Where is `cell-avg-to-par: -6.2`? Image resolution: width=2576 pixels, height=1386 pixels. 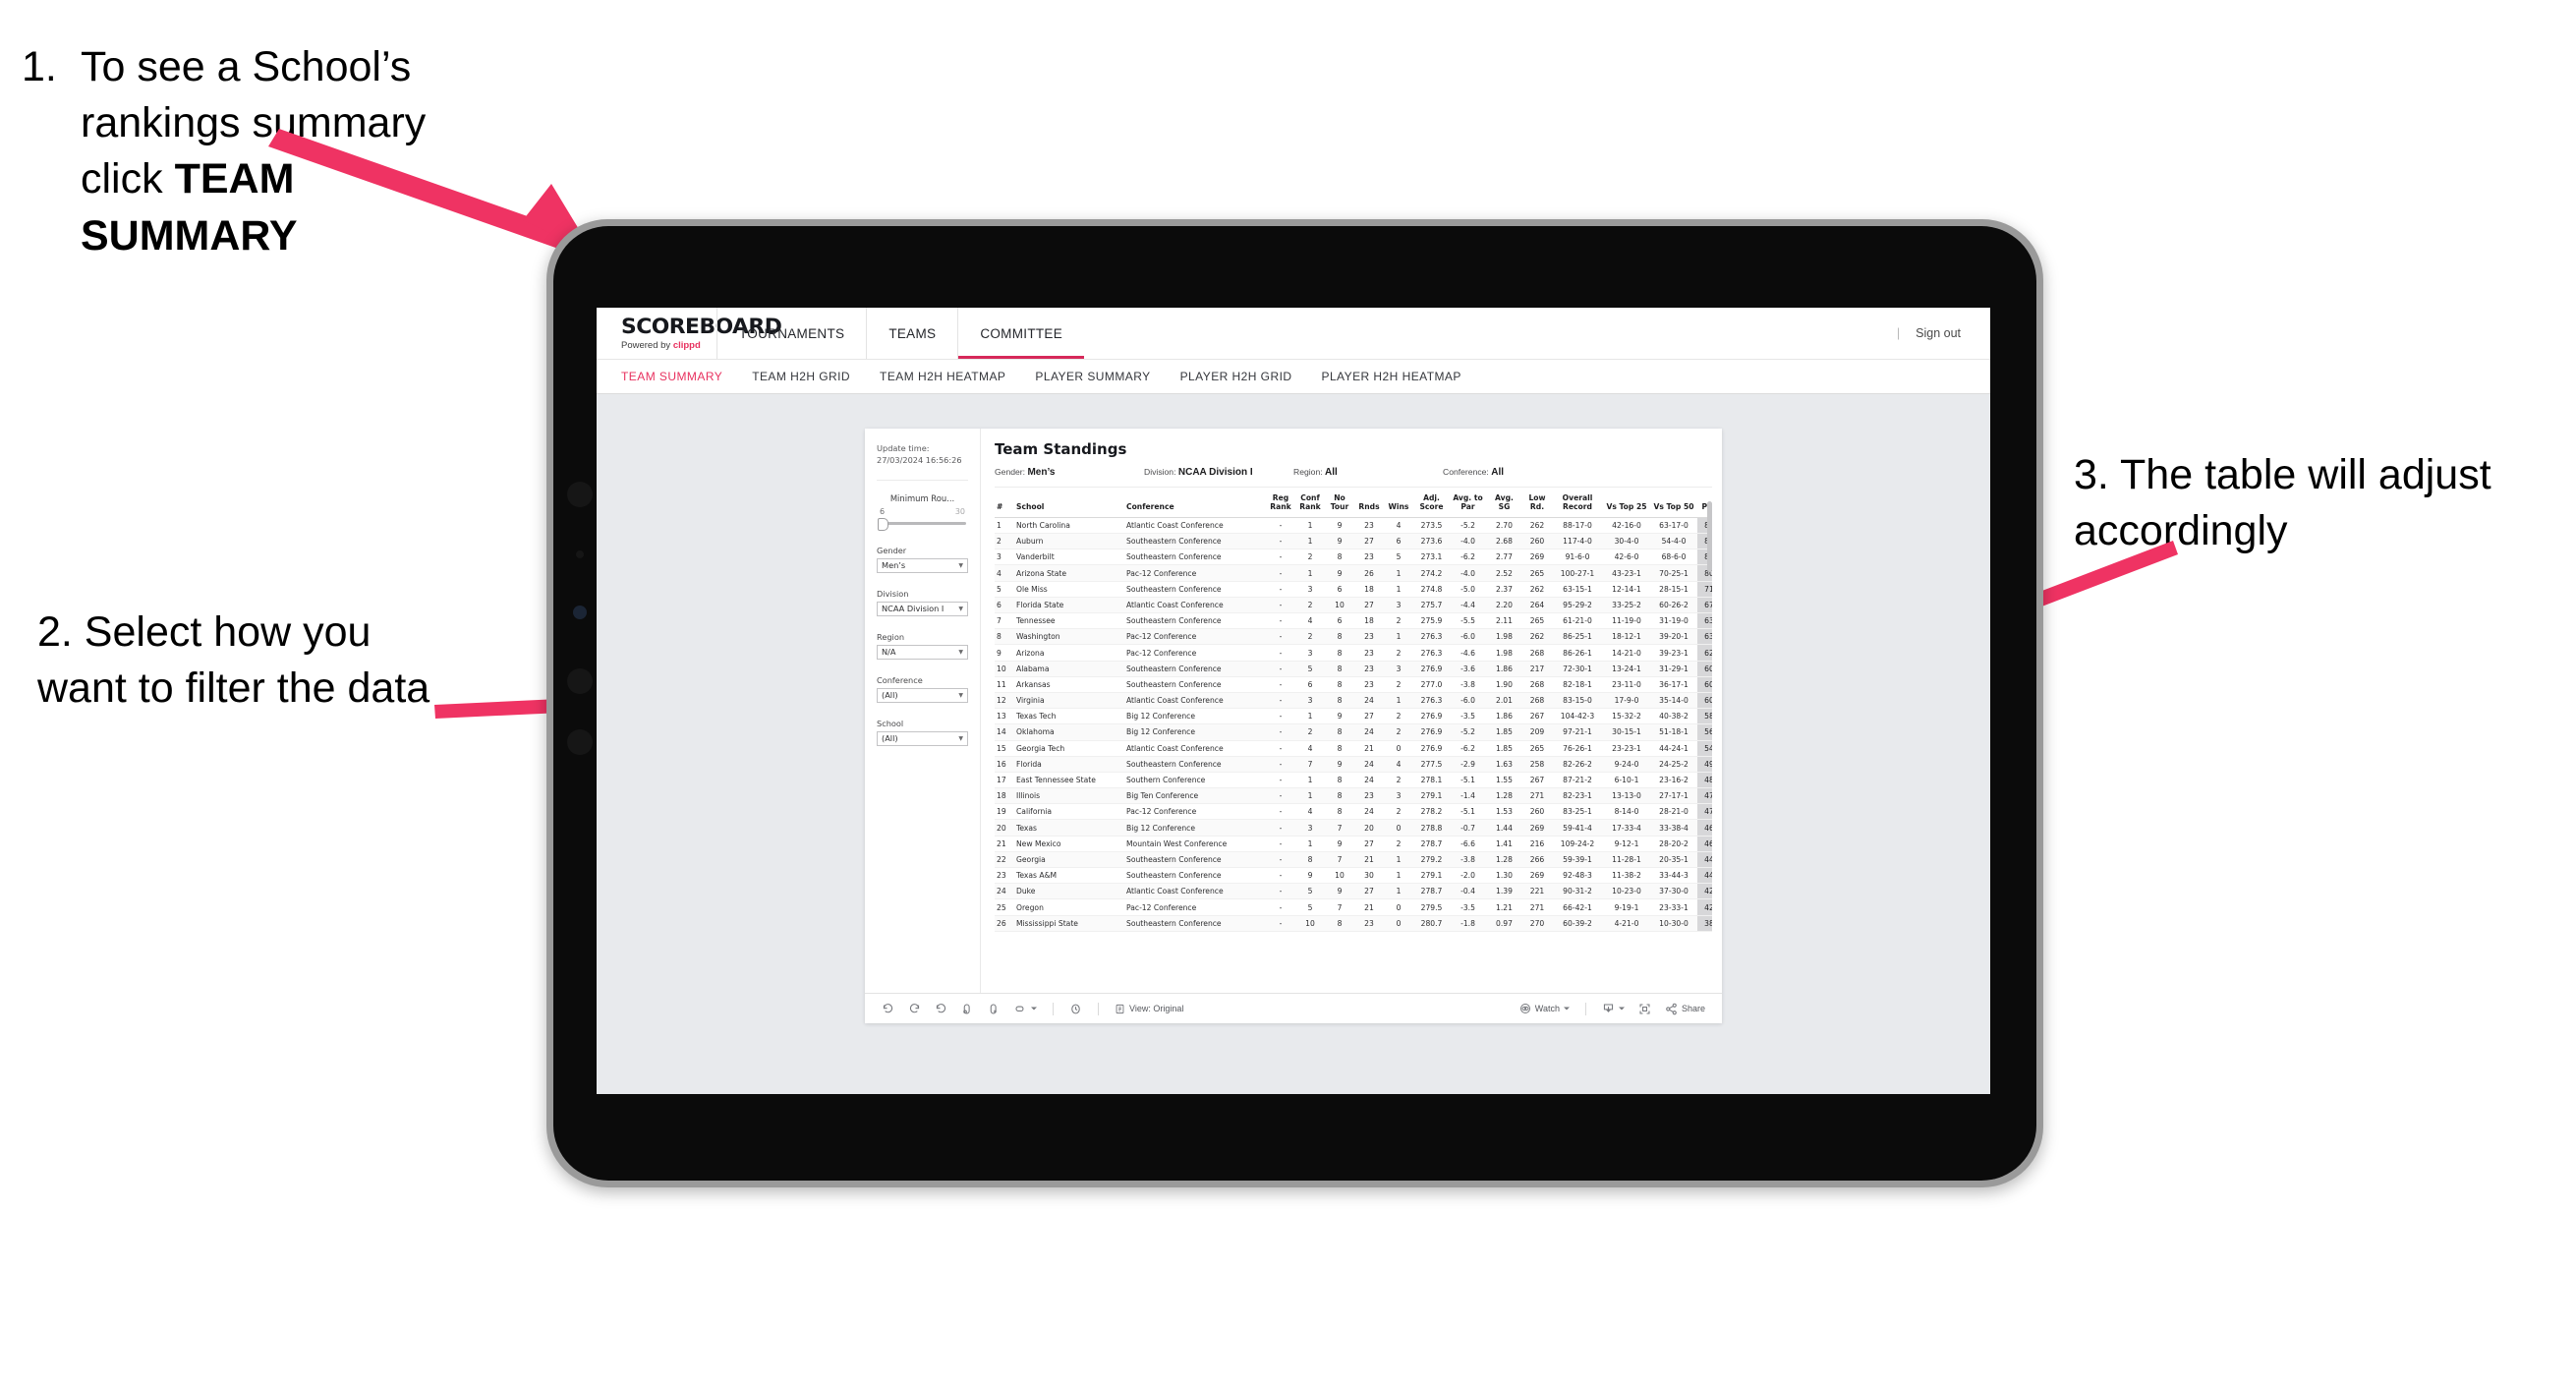
cell-avg-to-par: -6.2 is located at coordinates (1468, 557).